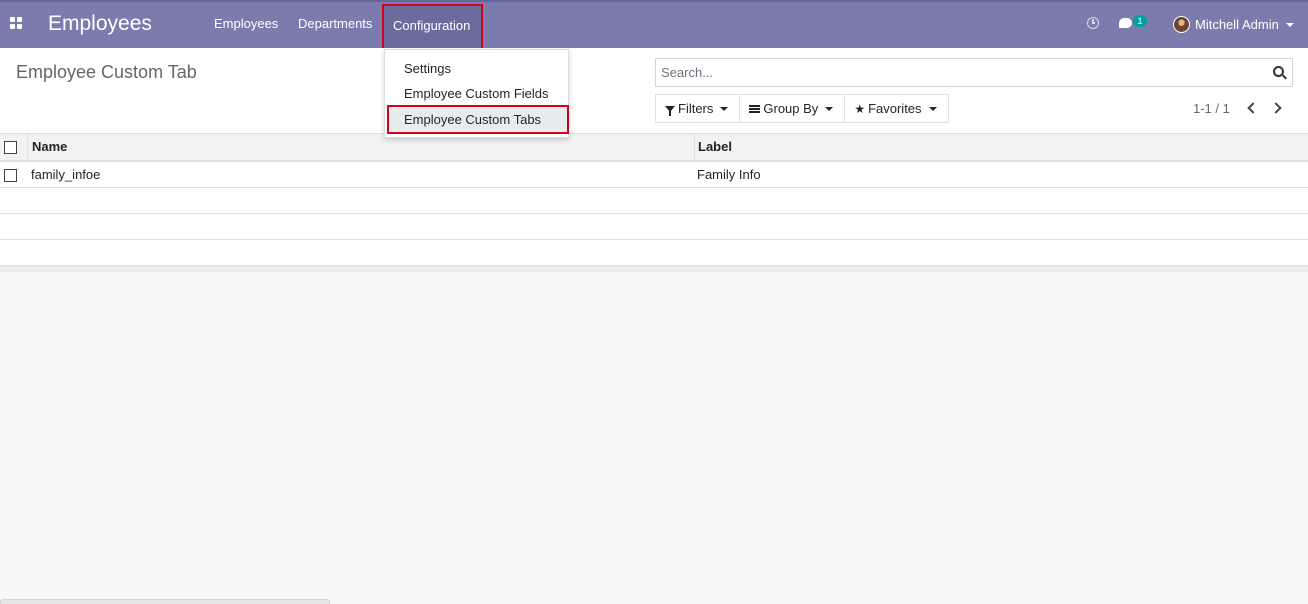  Describe the element at coordinates (1276, 108) in the screenshot. I see `pager-next-icon` at that location.